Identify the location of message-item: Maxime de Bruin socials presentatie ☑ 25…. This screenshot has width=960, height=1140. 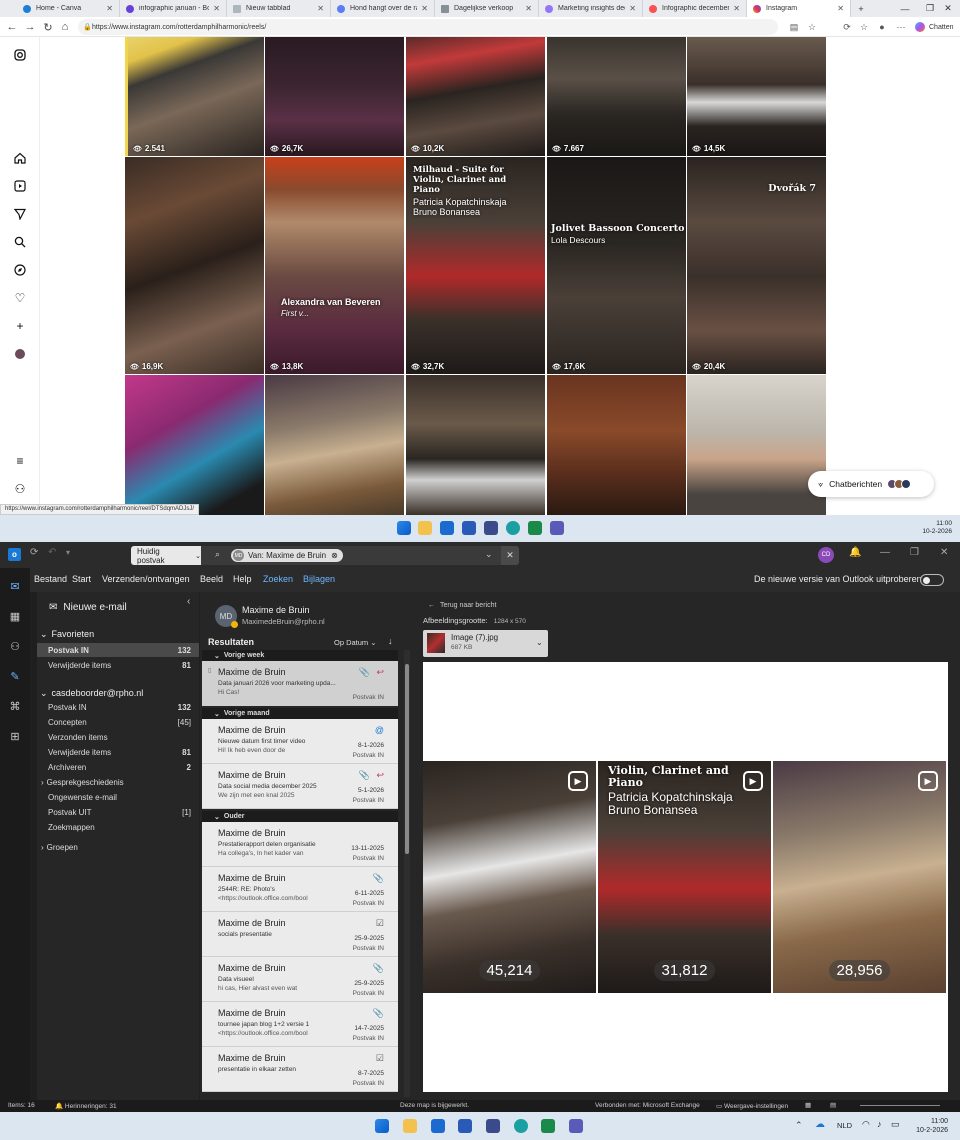
(300, 934).